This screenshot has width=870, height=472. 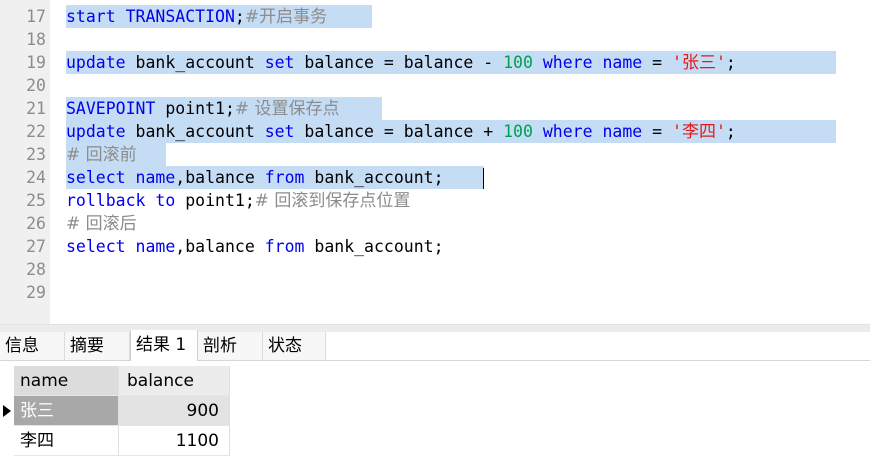 I want to click on code-token: 张三, so click(x=698, y=63).